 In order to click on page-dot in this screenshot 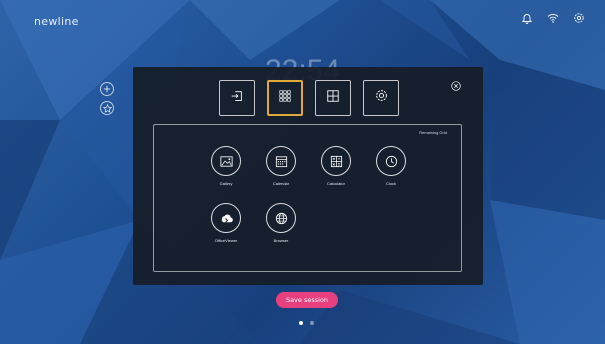, I will do `click(312, 323)`.